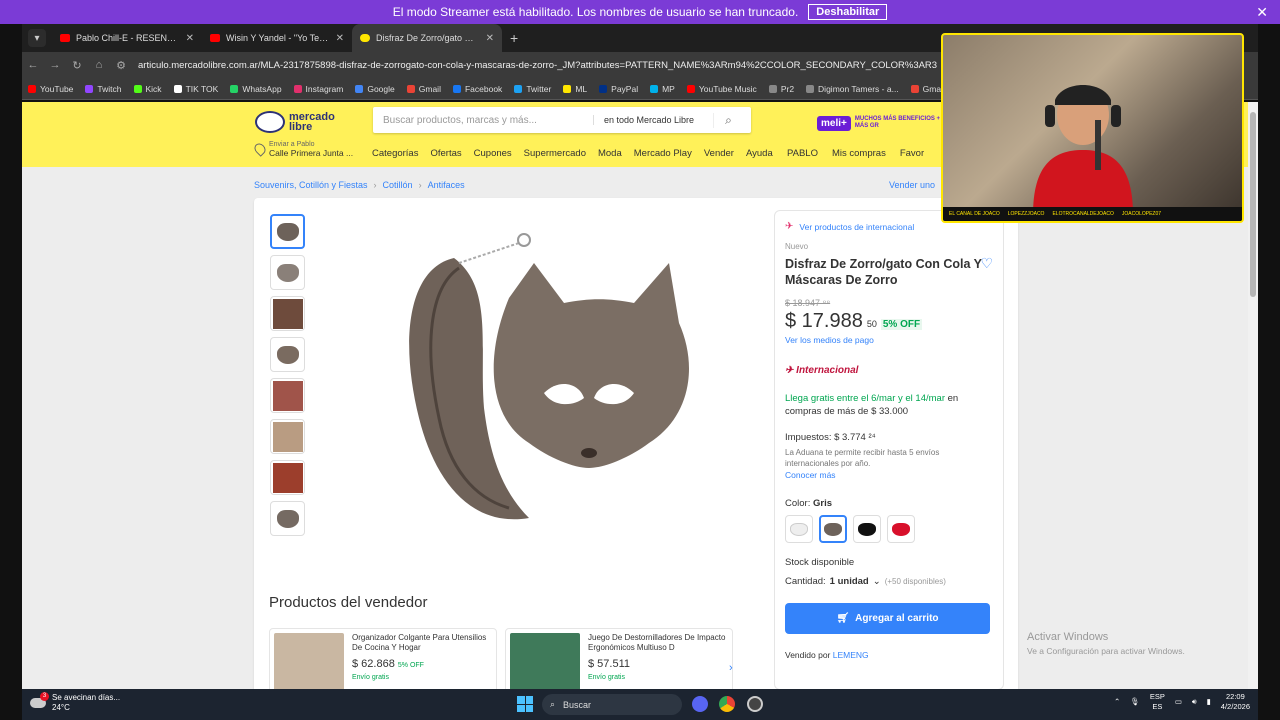  What do you see at coordinates (882, 123) in the screenshot?
I see `meli-plus-banner: meli+ MUCHOS MÁS BENEFICIOS + MÁS GR` at bounding box center [882, 123].